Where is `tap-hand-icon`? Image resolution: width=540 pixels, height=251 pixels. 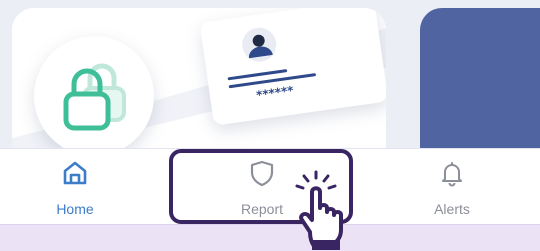 tap-hand-icon is located at coordinates (319, 210).